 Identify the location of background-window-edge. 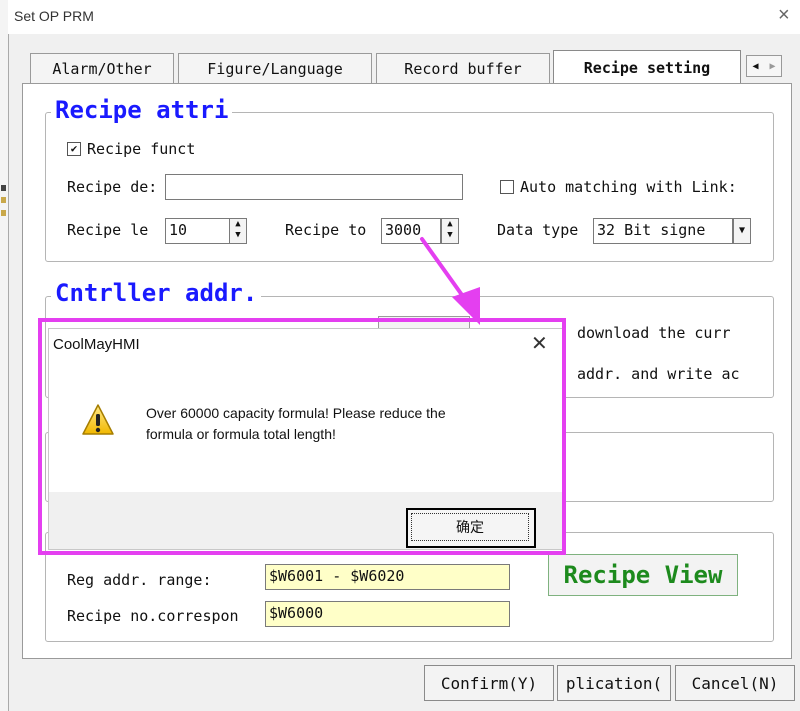
(4, 355).